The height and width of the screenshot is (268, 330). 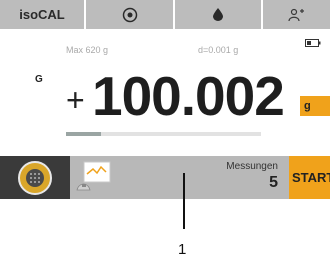 What do you see at coordinates (188, 96) in the screenshot?
I see `weight-value: 100.002` at bounding box center [188, 96].